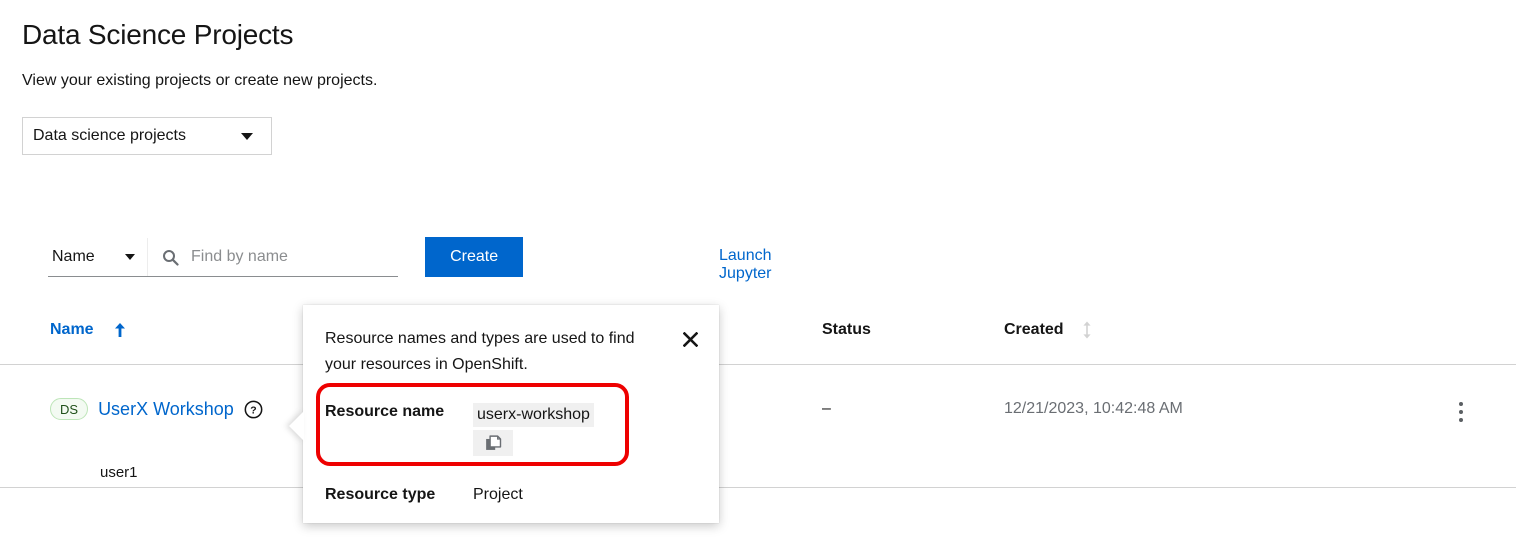  What do you see at coordinates (1087, 330) in the screenshot?
I see `sort-updown-icon` at bounding box center [1087, 330].